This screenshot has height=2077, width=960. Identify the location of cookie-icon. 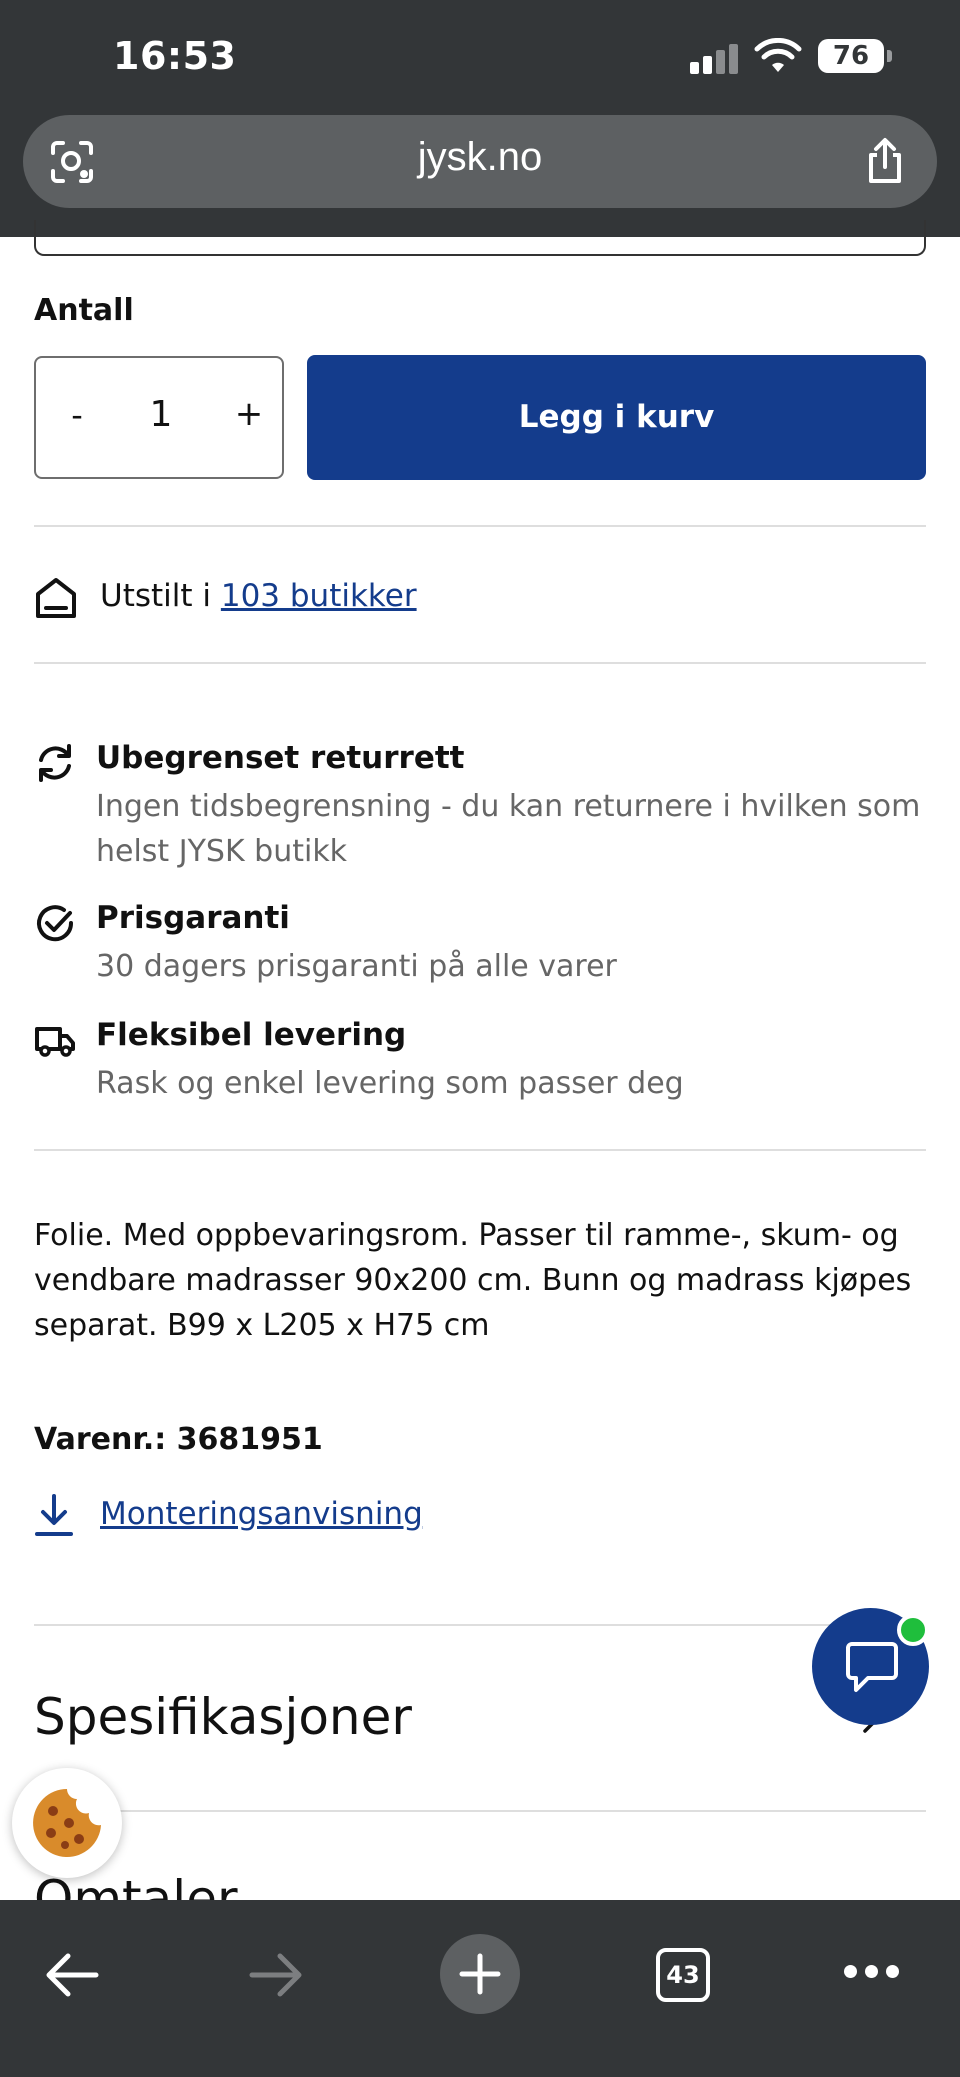
(67, 1823).